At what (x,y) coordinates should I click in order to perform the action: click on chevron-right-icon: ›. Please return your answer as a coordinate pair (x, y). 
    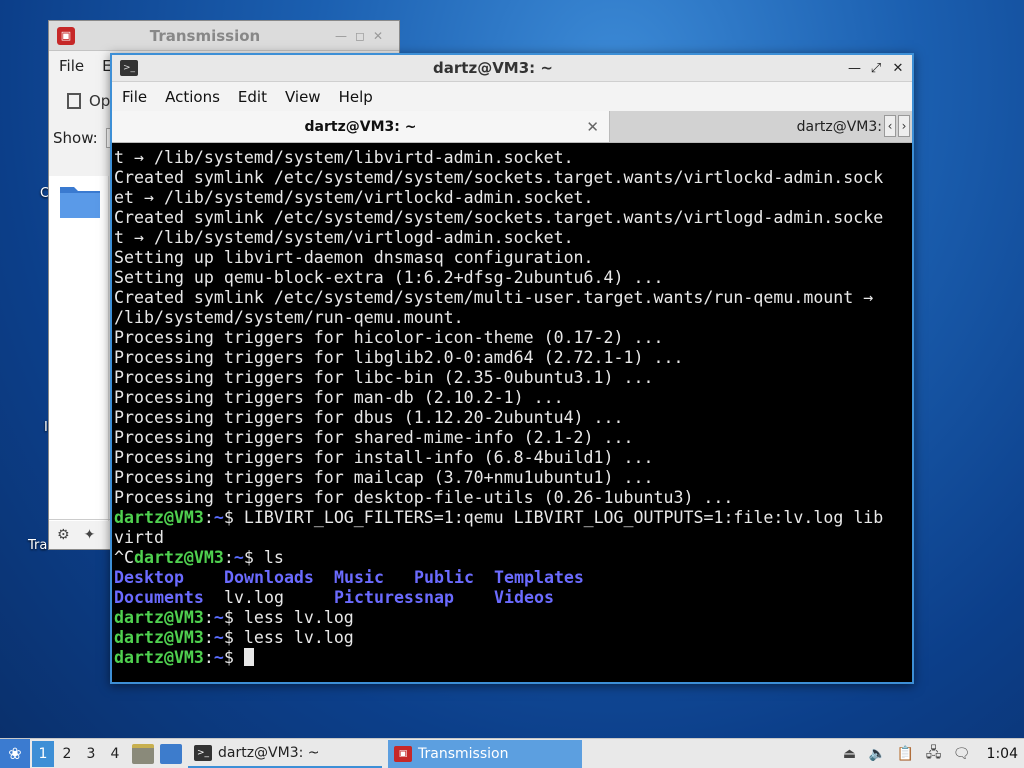
    Looking at the image, I should click on (904, 126).